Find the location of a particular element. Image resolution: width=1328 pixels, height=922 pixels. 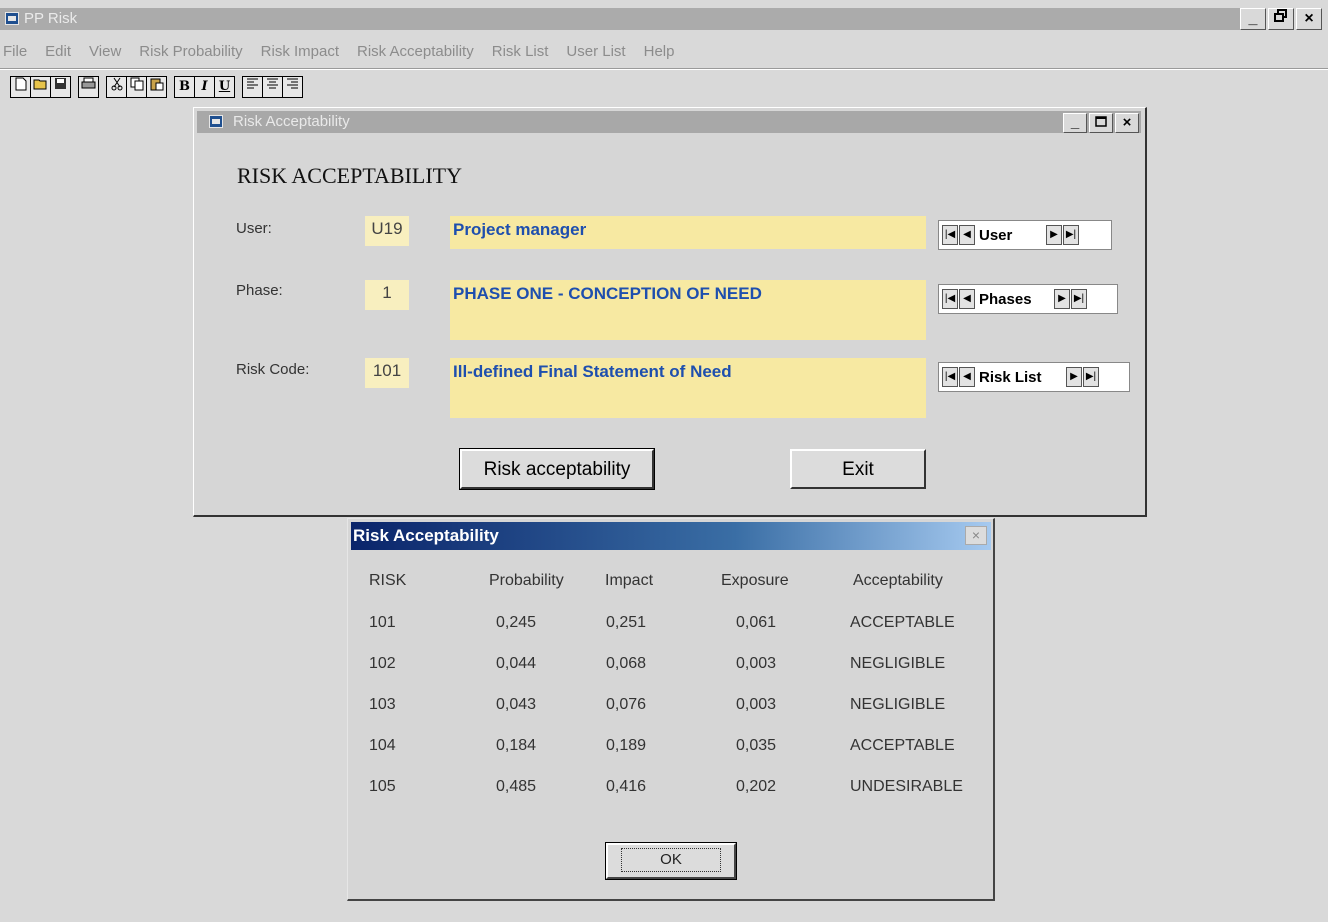

restore-icon is located at coordinates (1280, 15).